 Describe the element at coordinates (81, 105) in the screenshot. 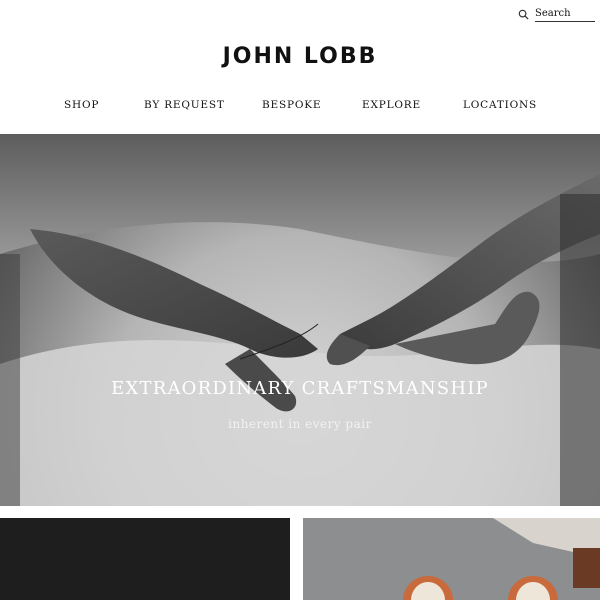

I see `nav-item-shop: SHOP` at that location.